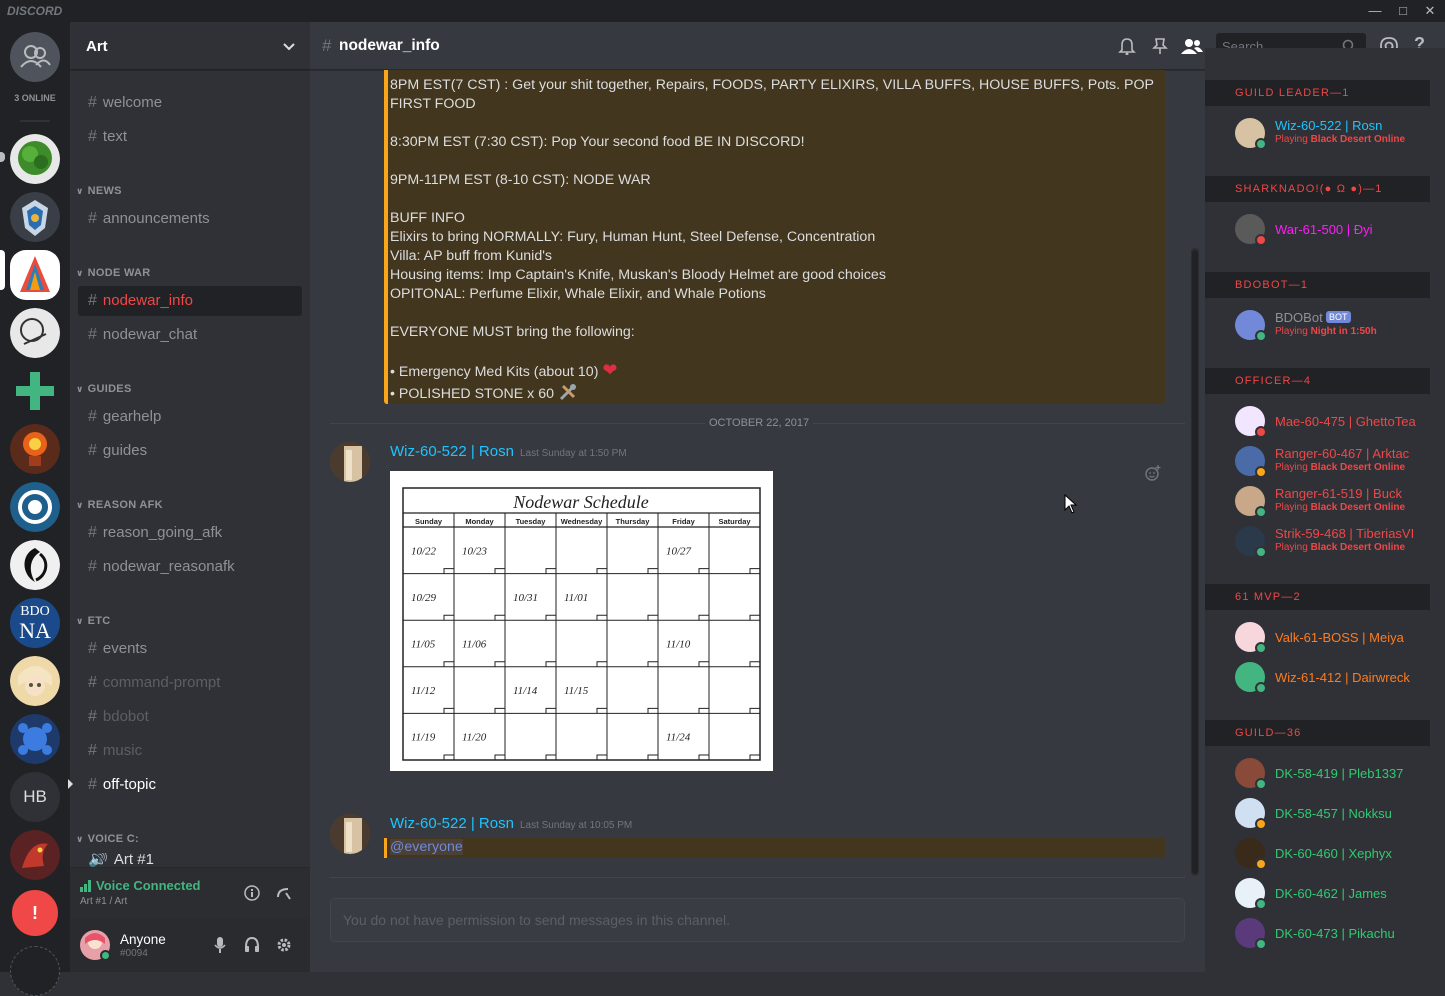 The height and width of the screenshot is (996, 1445). What do you see at coordinates (1342, 453) in the screenshot?
I see `member-name: Ranger-60-467 | Arktac` at bounding box center [1342, 453].